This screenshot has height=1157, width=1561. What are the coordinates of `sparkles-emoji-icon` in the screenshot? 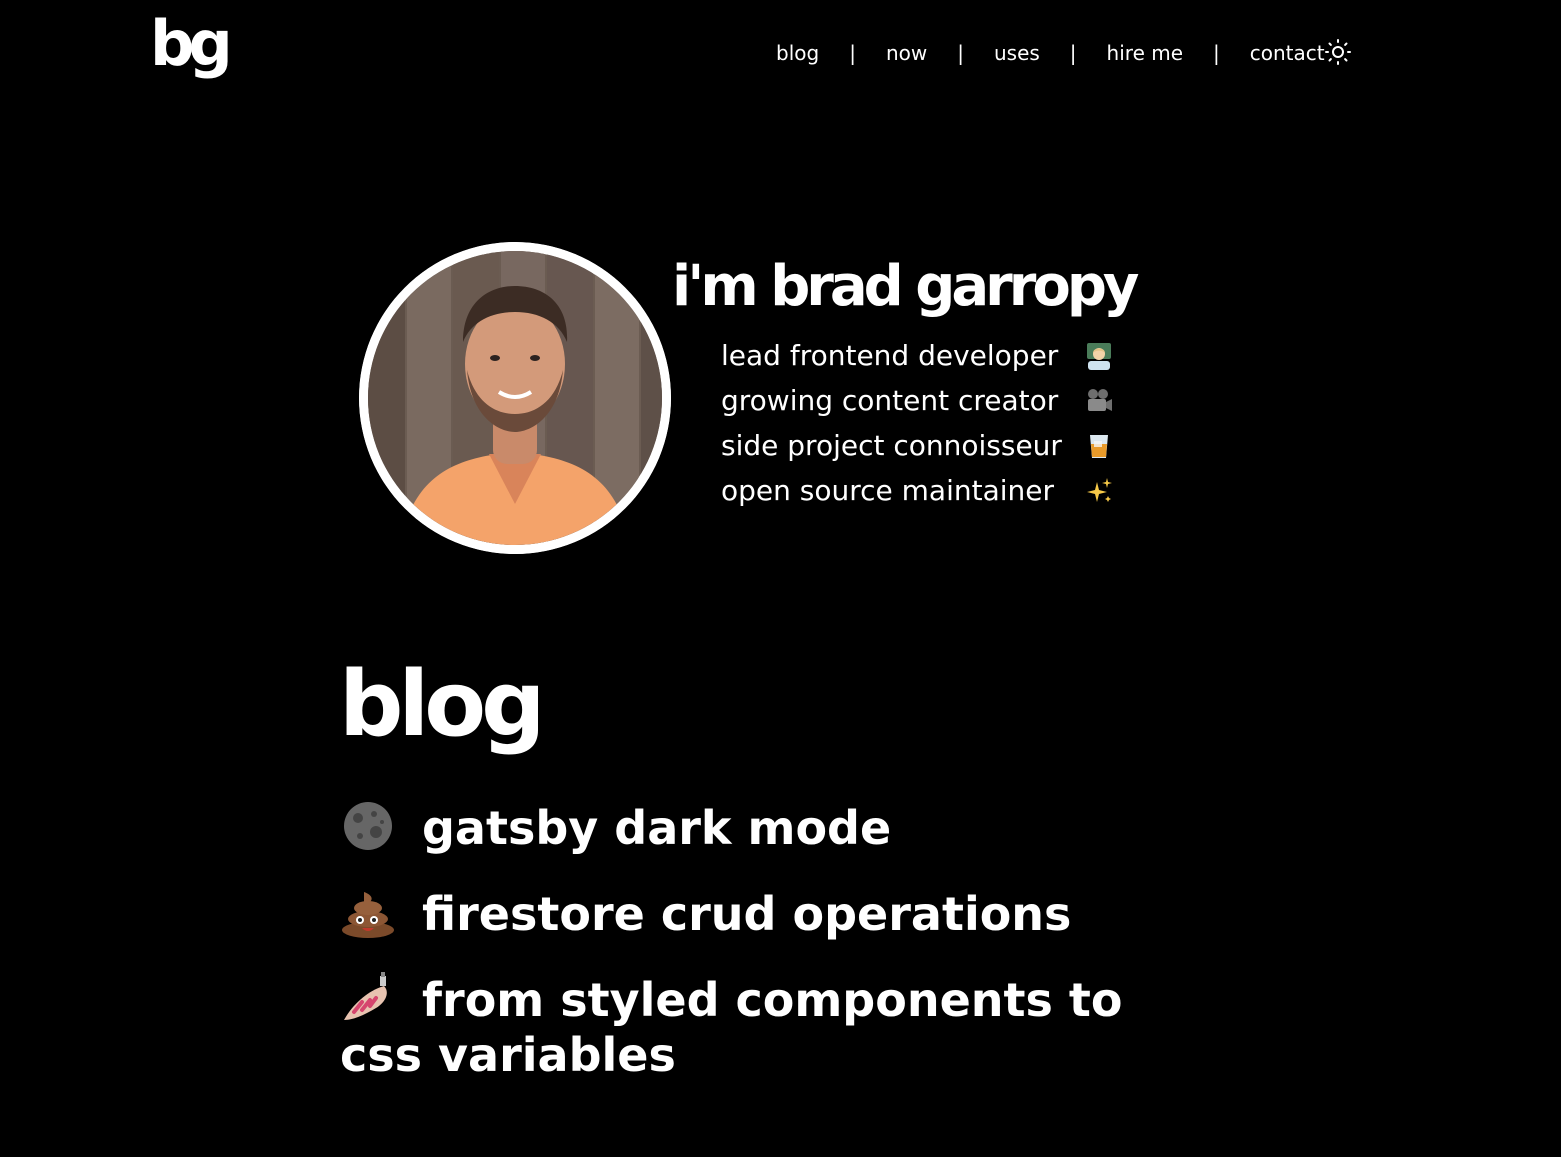 It's located at (1099, 491).